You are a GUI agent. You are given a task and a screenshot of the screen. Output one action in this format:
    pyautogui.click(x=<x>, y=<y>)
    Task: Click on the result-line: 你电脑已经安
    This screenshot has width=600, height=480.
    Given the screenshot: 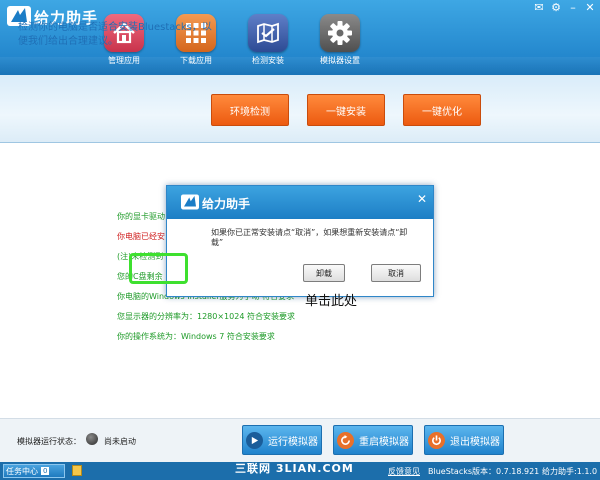 What is the action you would take?
    pyautogui.click(x=141, y=236)
    